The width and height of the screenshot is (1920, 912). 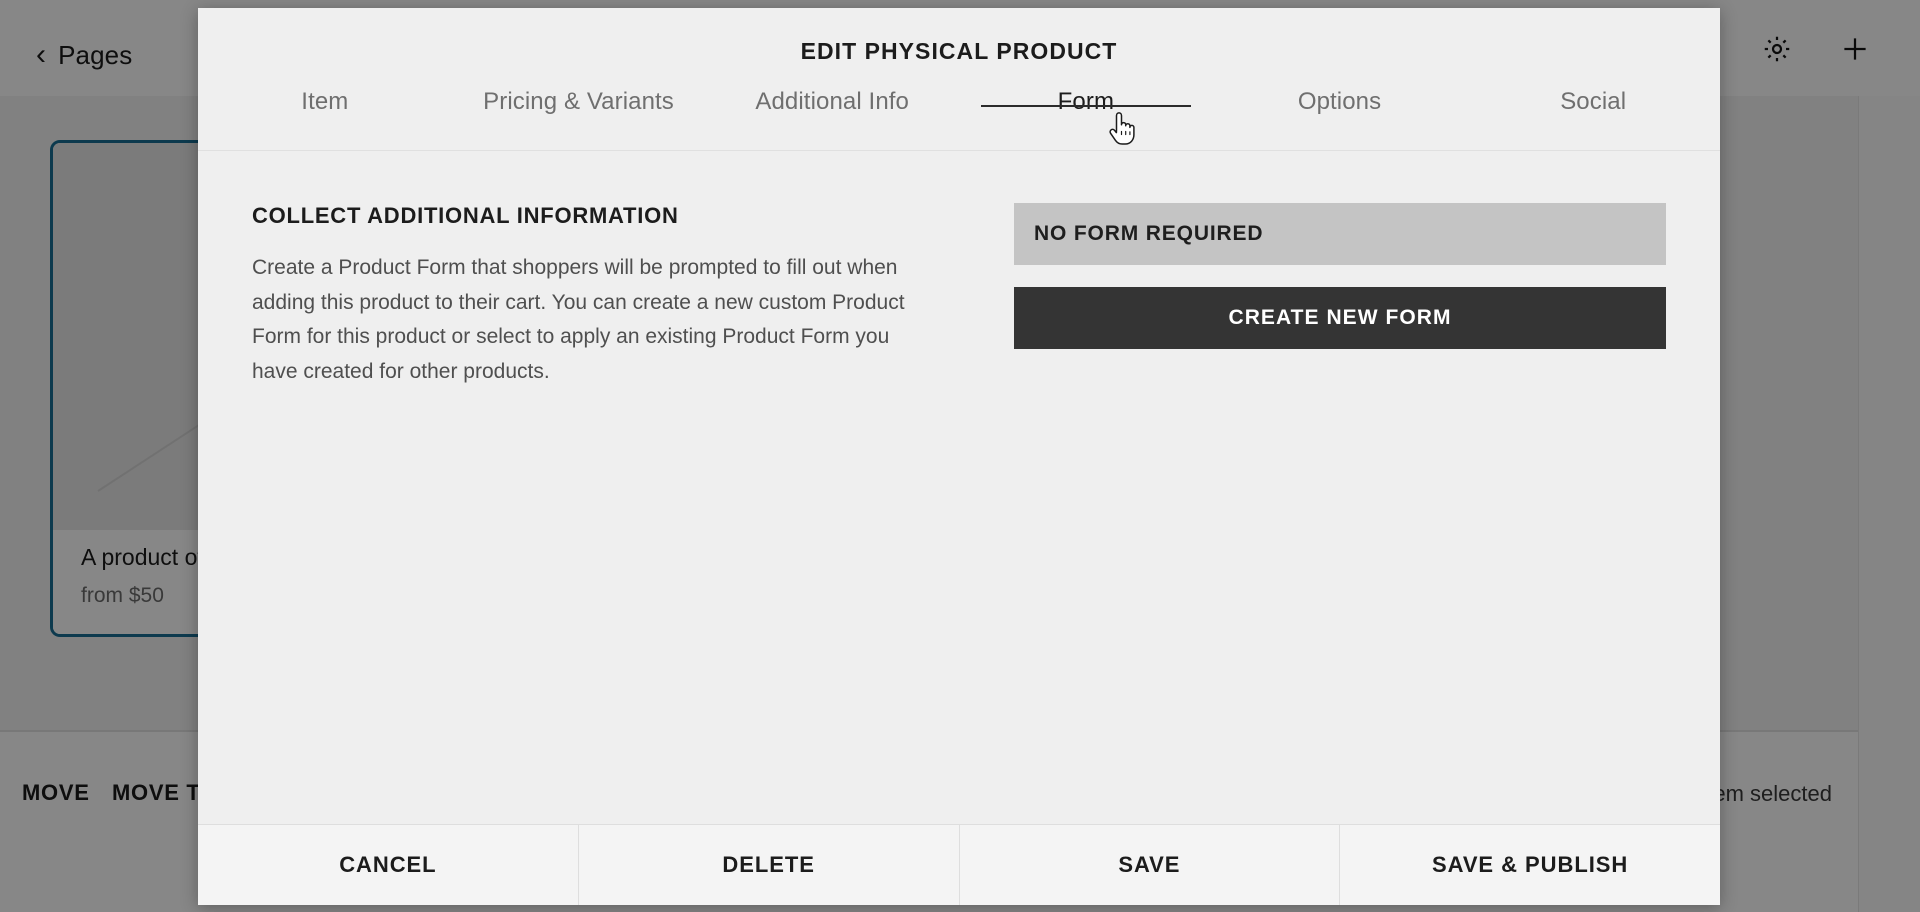 What do you see at coordinates (1530, 865) in the screenshot?
I see `save-and-publish-button: SAVE & PUBLISH` at bounding box center [1530, 865].